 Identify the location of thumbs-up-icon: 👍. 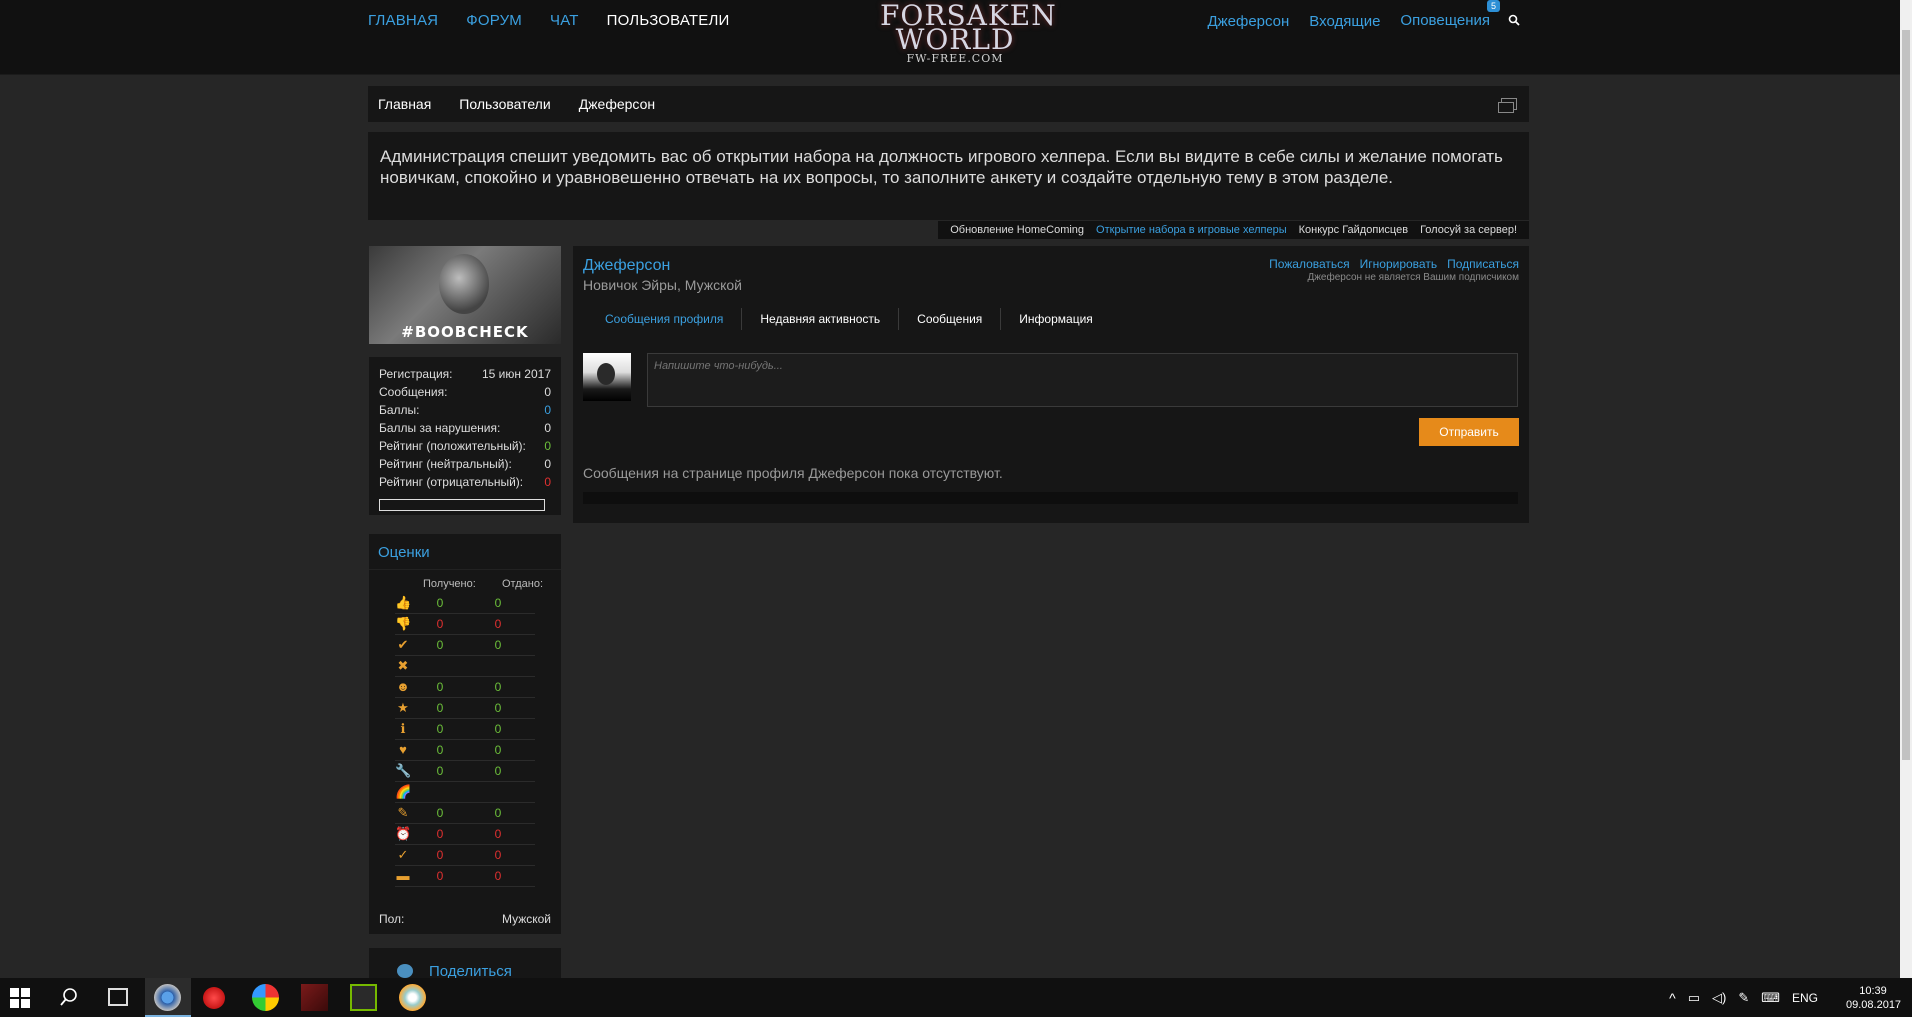
(403, 603).